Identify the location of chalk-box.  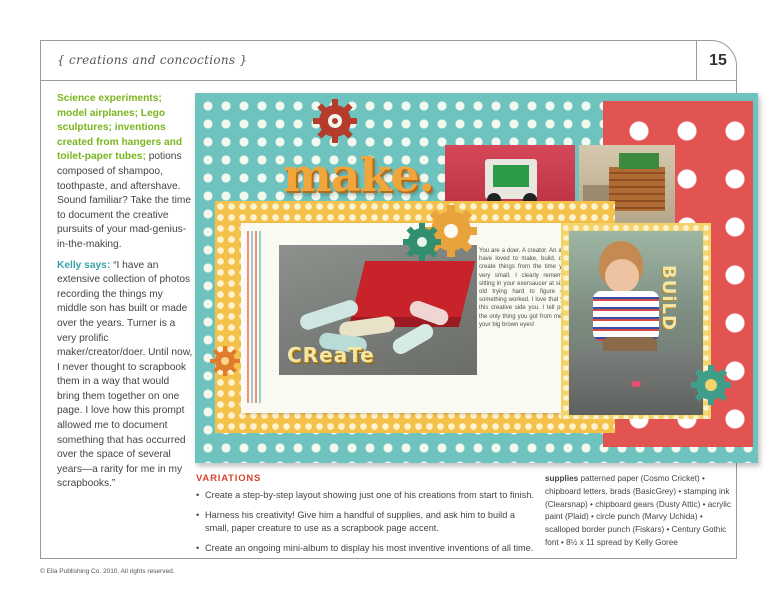
(412, 294).